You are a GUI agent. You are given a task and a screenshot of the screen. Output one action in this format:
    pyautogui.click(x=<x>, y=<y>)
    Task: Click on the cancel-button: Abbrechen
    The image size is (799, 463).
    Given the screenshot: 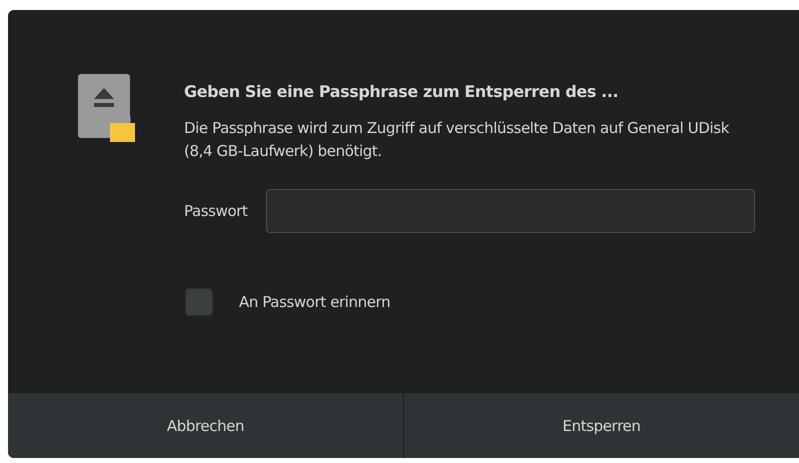 What is the action you would take?
    pyautogui.click(x=205, y=425)
    